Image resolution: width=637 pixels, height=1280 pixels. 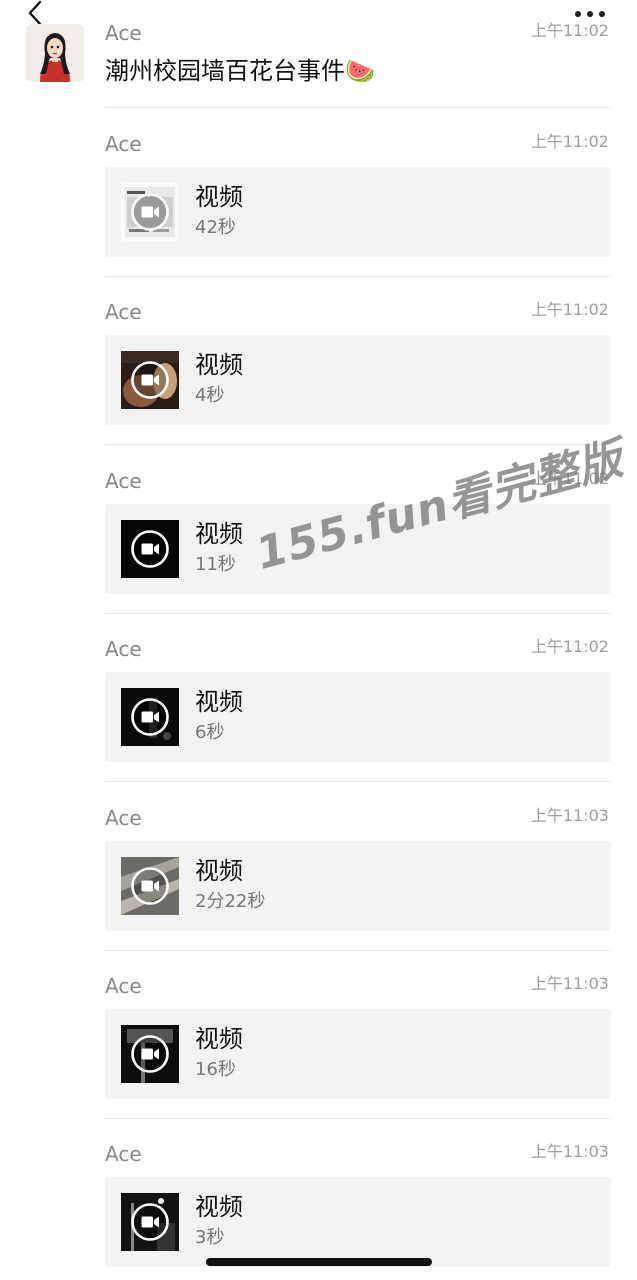 What do you see at coordinates (358, 717) in the screenshot?
I see `video-card: 视频 6秒` at bounding box center [358, 717].